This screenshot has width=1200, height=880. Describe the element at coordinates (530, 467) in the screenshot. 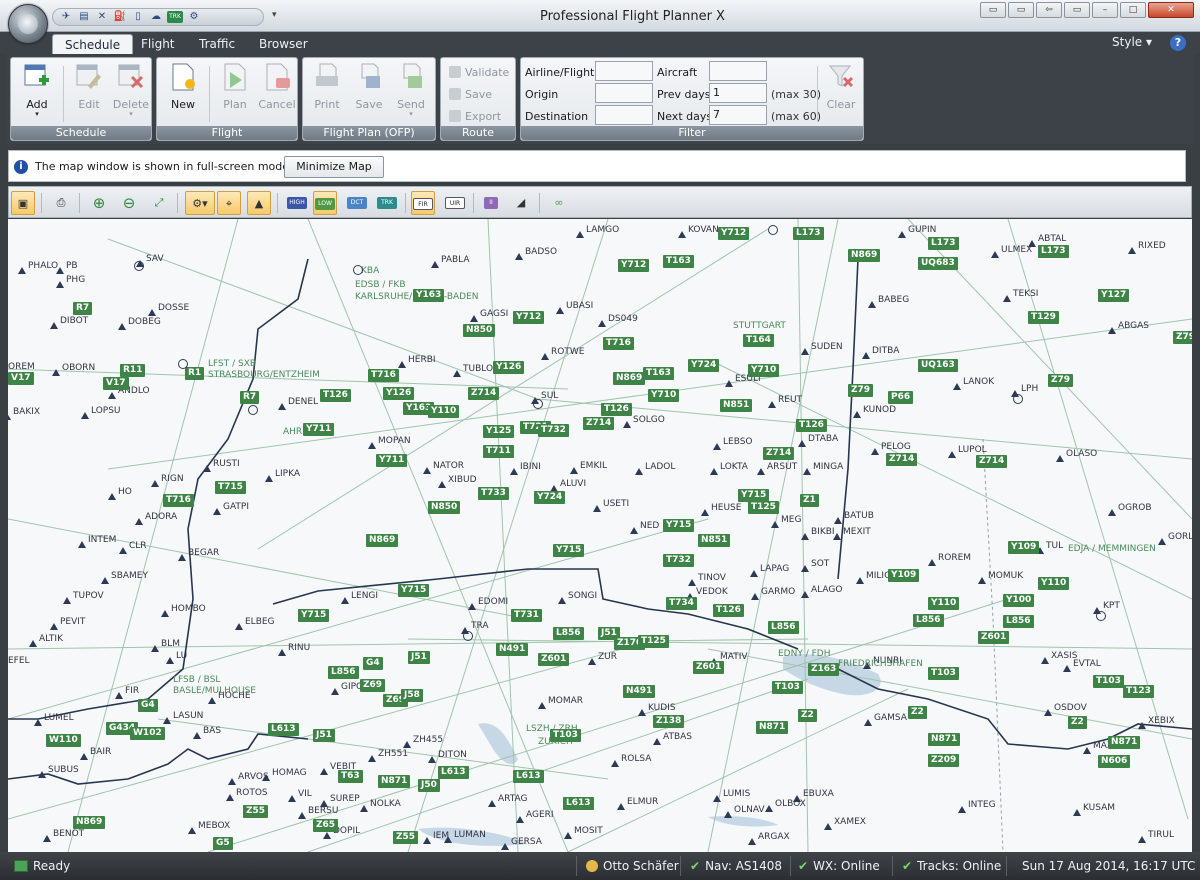

I see `waypoint-label: IBINI` at that location.